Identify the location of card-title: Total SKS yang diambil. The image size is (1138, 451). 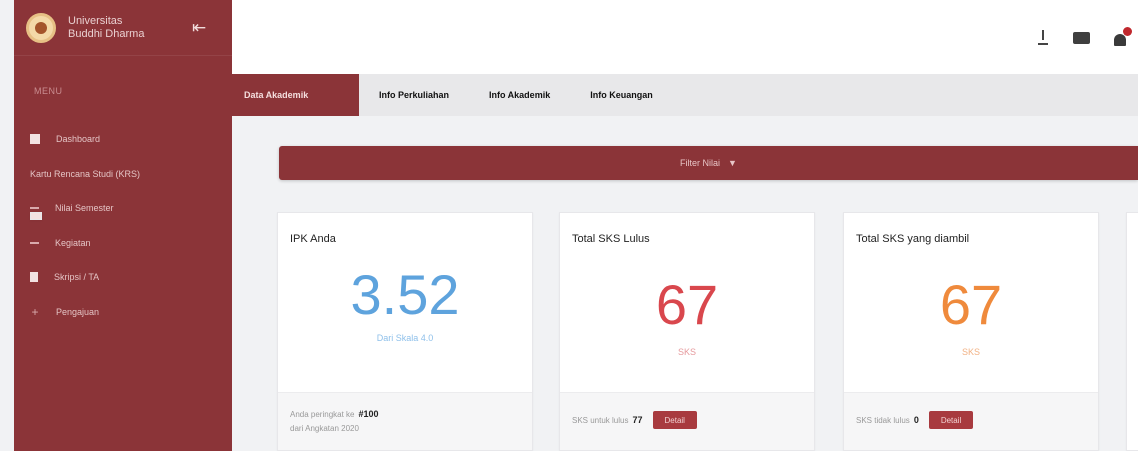
(913, 239).